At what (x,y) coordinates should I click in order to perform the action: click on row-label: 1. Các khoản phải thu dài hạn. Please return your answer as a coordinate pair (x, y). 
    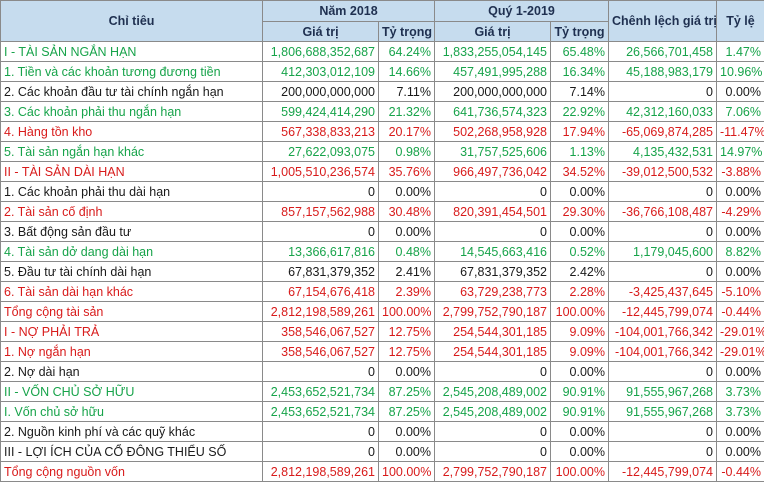
    Looking at the image, I should click on (132, 192).